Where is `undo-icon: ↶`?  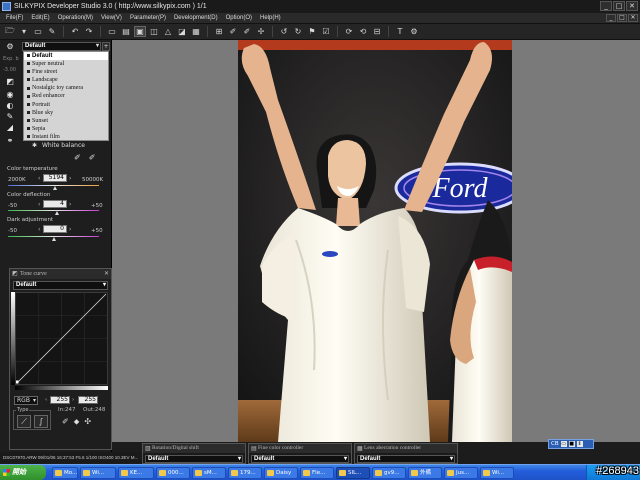
undo-icon: ↶ is located at coordinates (75, 31).